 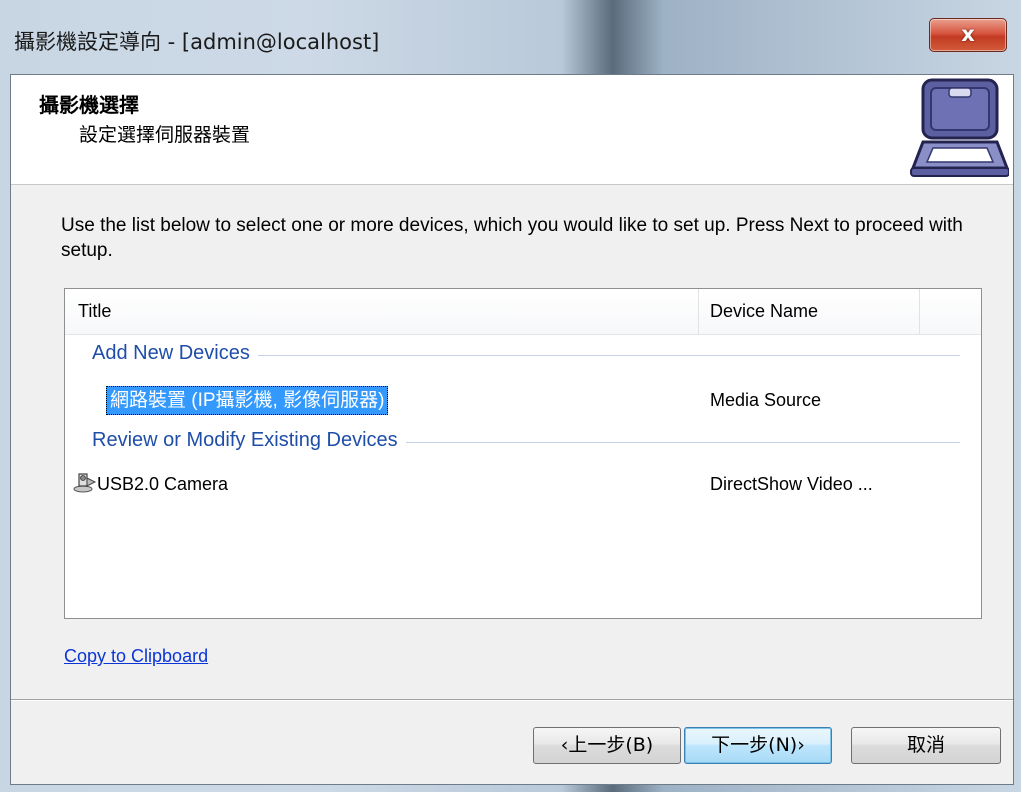 I want to click on column-title: Title, so click(x=94, y=311).